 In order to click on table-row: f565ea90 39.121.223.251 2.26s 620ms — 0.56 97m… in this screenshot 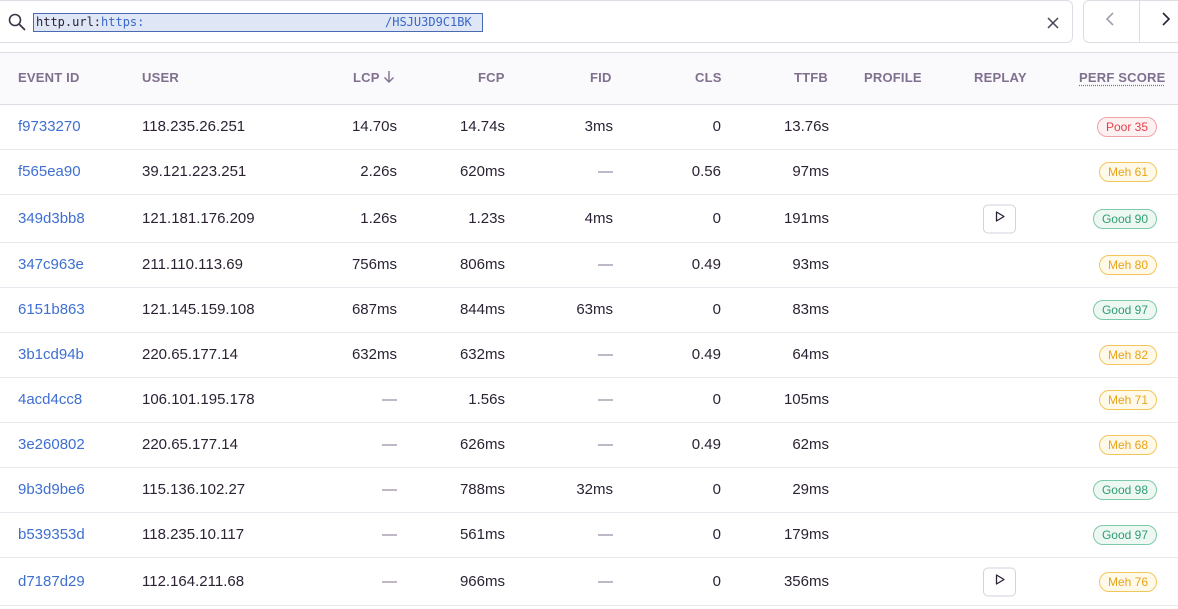, I will do `click(589, 172)`.